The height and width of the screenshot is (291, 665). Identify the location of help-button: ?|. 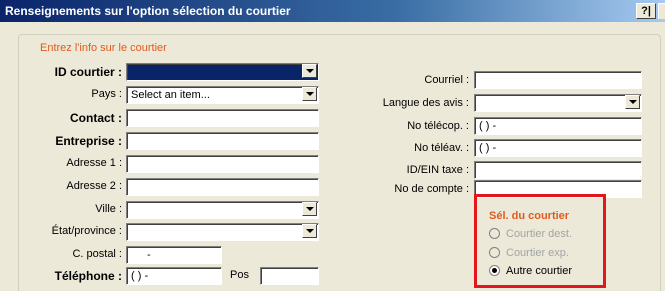
(646, 11).